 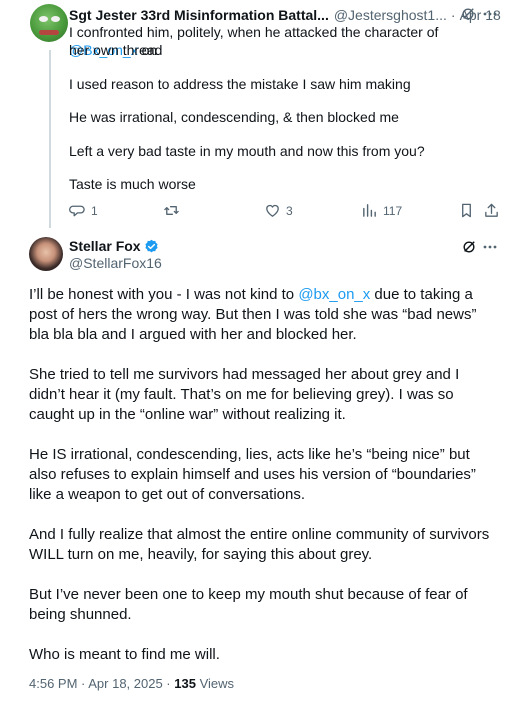 I want to click on bookmark-icon, so click(x=466, y=210).